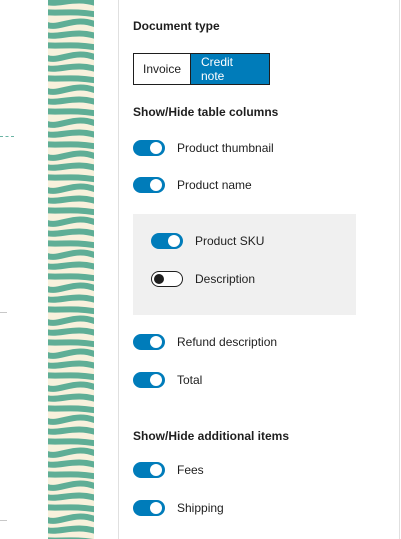  Describe the element at coordinates (225, 148) in the screenshot. I see `toggle-label: Product thumbnail` at that location.